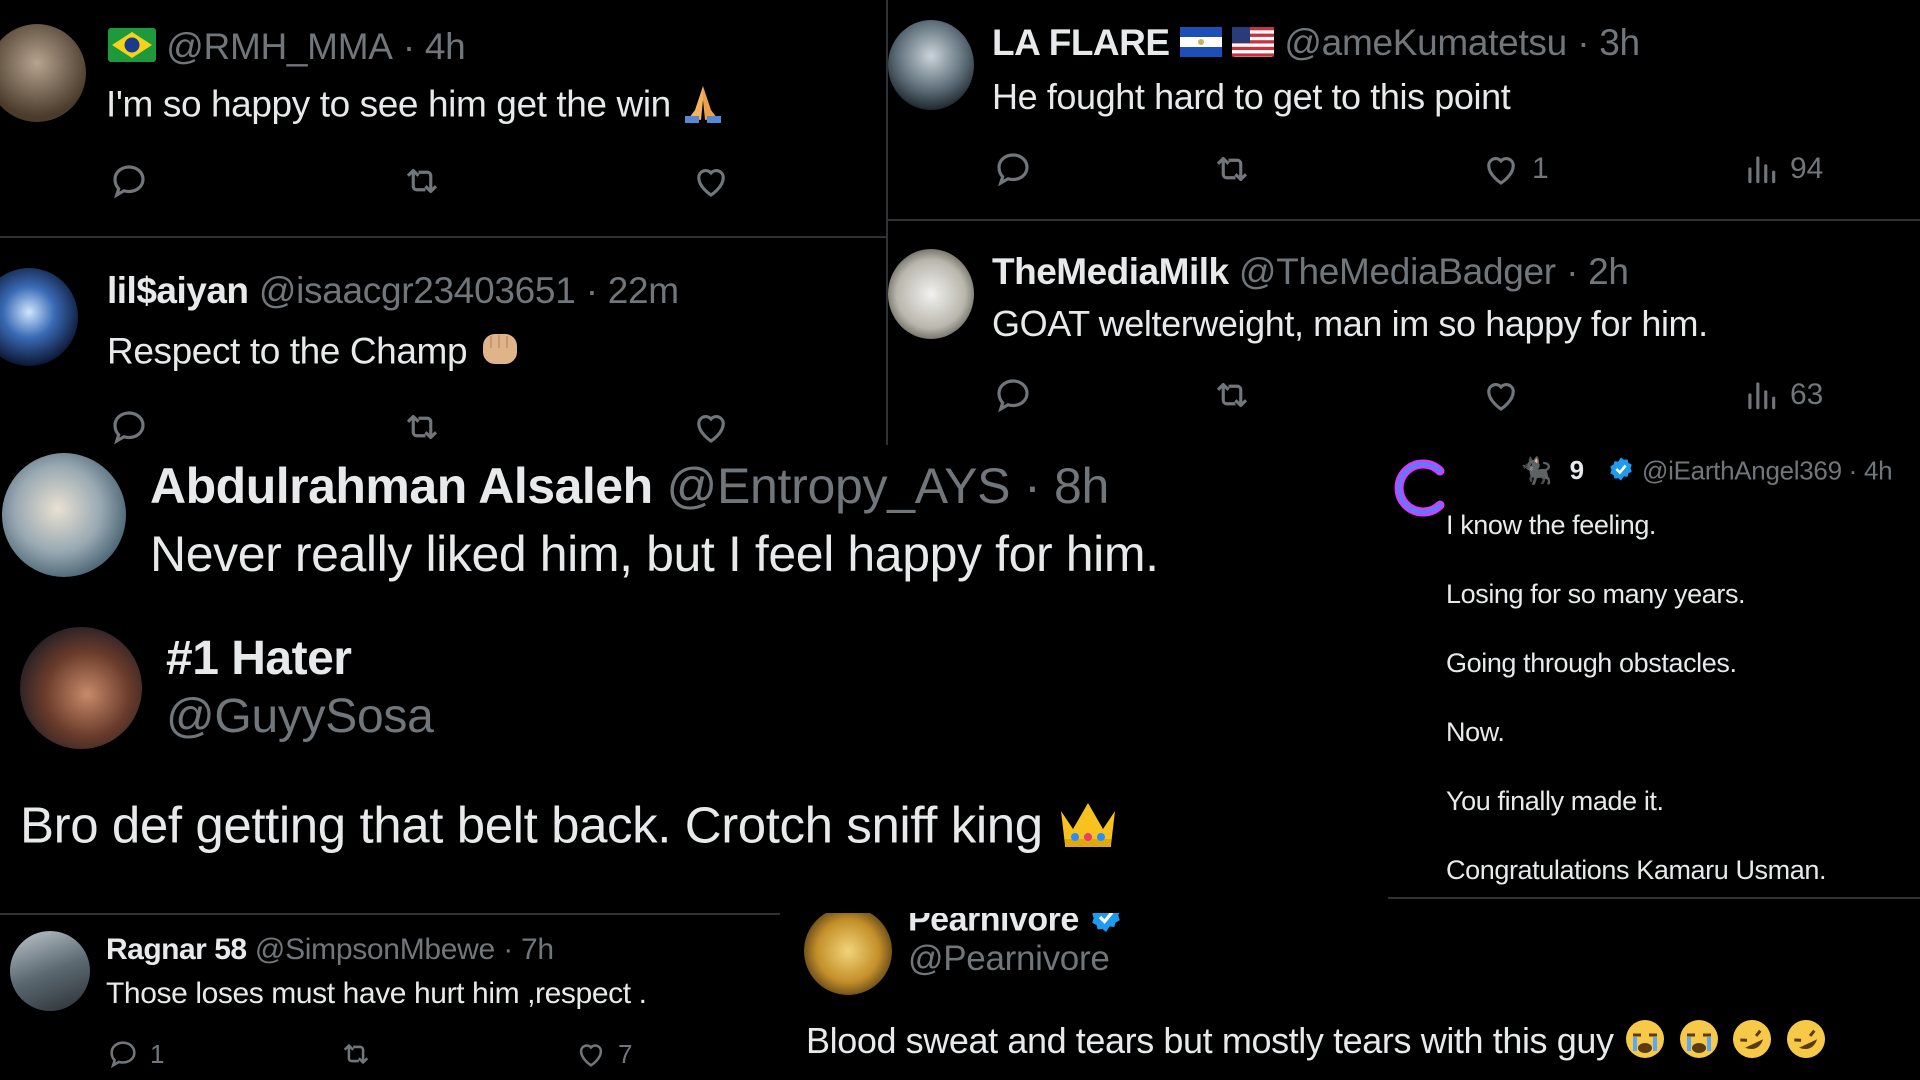  What do you see at coordinates (417, 290) in the screenshot?
I see `tweet-handle: @isaacgr23403651` at bounding box center [417, 290].